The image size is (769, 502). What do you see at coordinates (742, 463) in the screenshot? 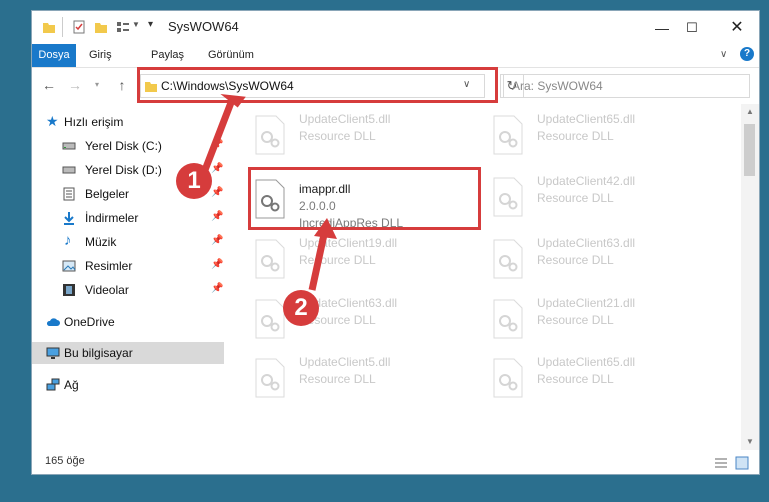
I see `large-icons-view-icon` at bounding box center [742, 463].